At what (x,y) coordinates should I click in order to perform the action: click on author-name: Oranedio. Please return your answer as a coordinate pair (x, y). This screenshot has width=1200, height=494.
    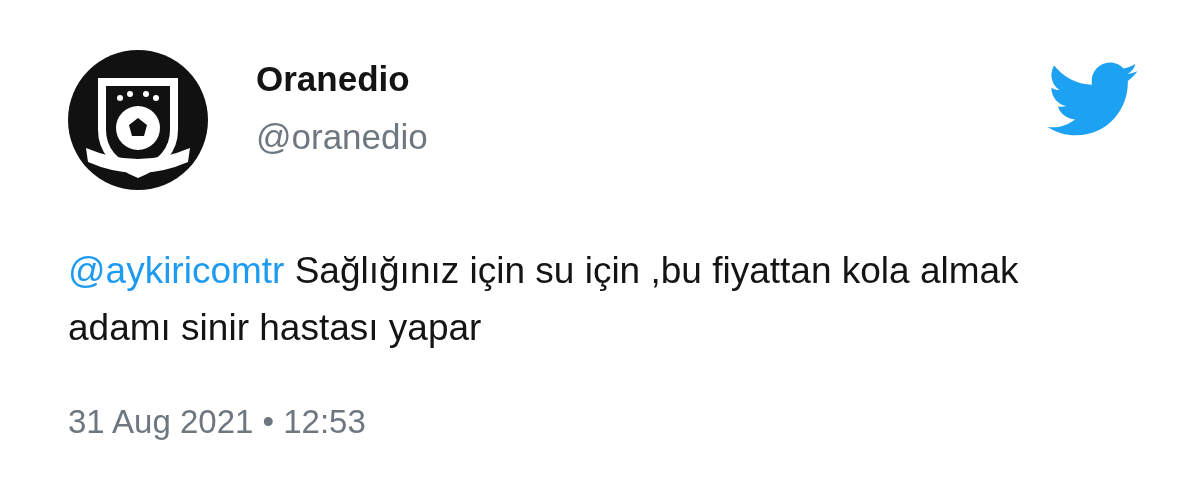
    Looking at the image, I should click on (652, 79).